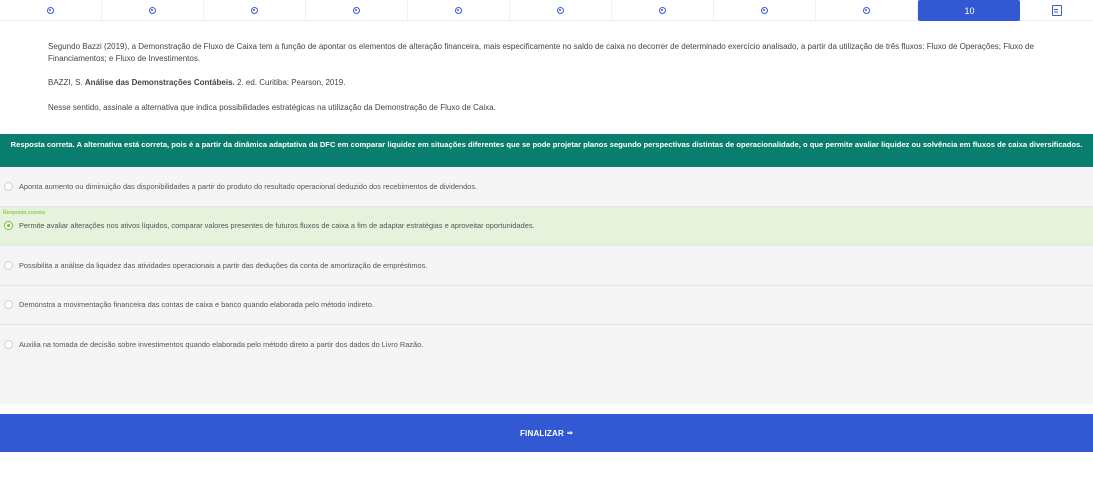 This screenshot has width=1093, height=490. Describe the element at coordinates (541, 433) in the screenshot. I see `finalizar-label: FINALIZAR` at that location.